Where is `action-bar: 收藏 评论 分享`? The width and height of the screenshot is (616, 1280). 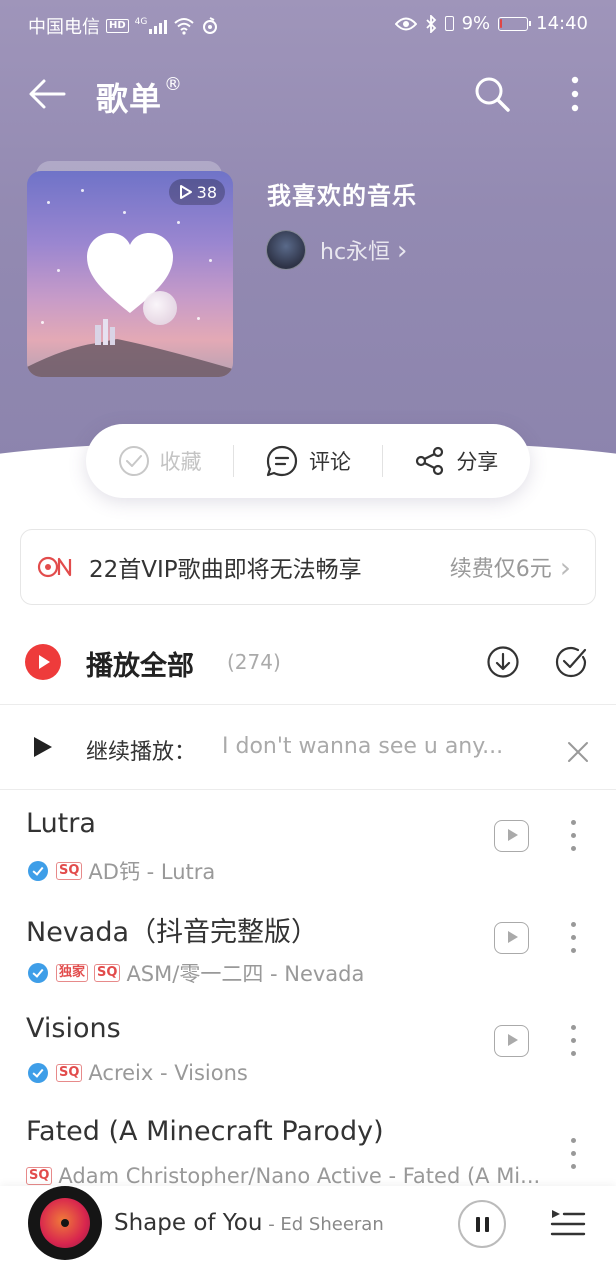 action-bar: 收藏 评论 分享 is located at coordinates (308, 461).